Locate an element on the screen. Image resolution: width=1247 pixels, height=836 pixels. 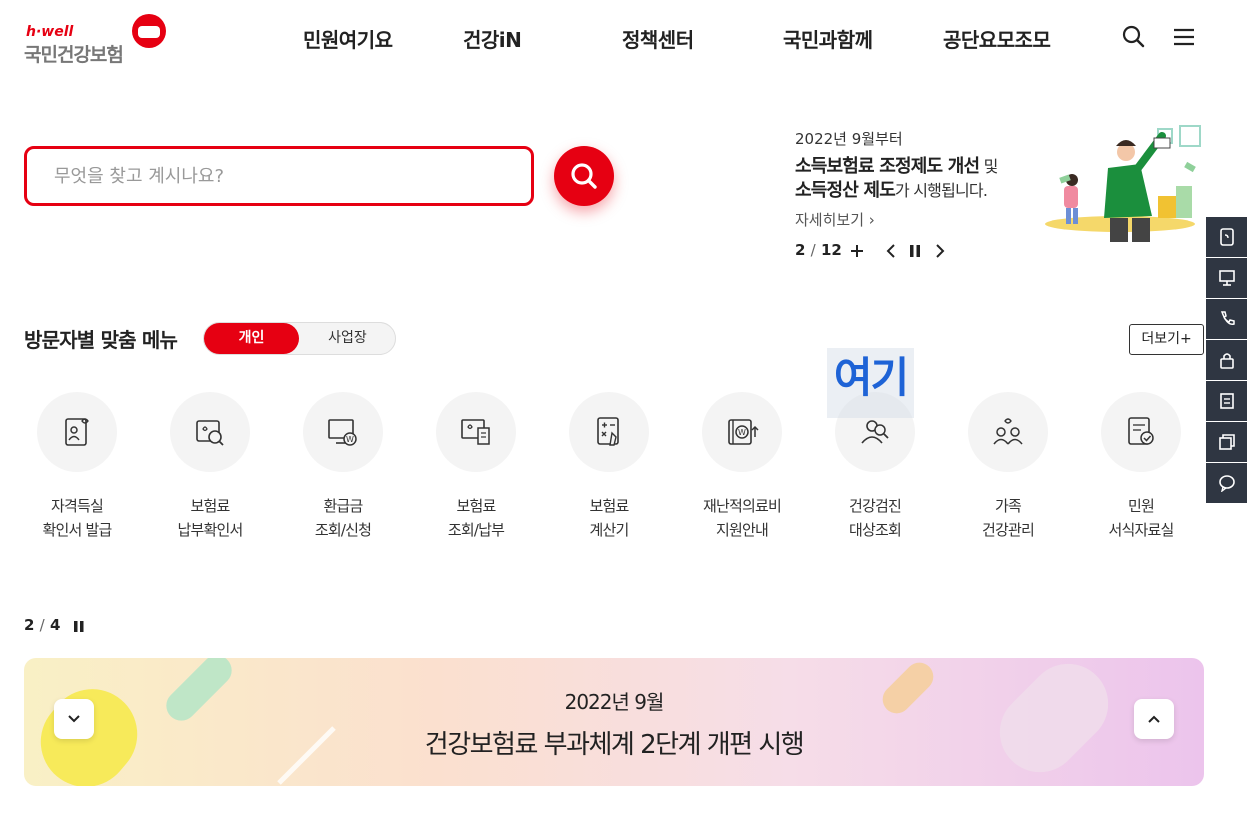
menu-item-label: 가족건강관리 is located at coordinates (1008, 518).